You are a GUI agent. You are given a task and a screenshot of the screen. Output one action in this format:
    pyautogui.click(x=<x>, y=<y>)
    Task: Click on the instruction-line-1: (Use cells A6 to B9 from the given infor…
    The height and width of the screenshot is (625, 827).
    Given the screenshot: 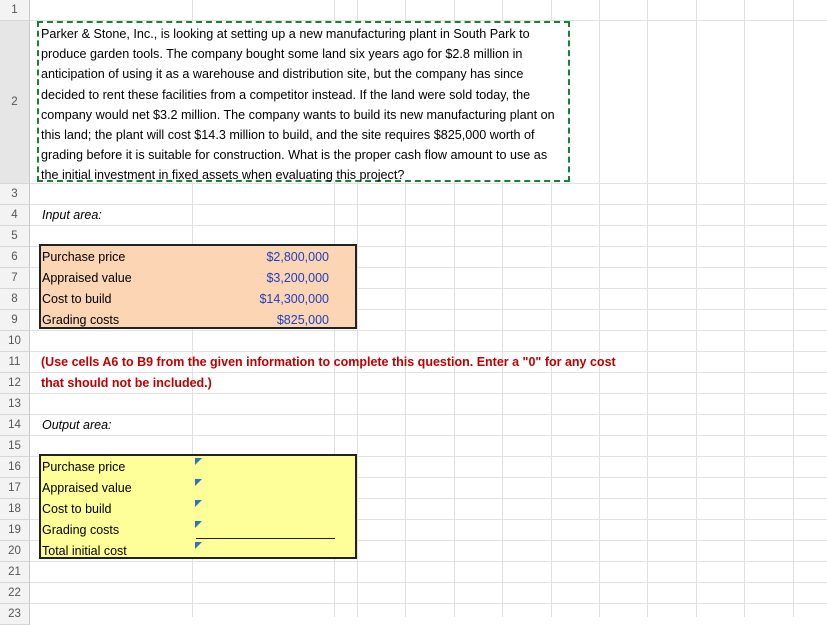 What is the action you would take?
    pyautogui.click(x=328, y=362)
    